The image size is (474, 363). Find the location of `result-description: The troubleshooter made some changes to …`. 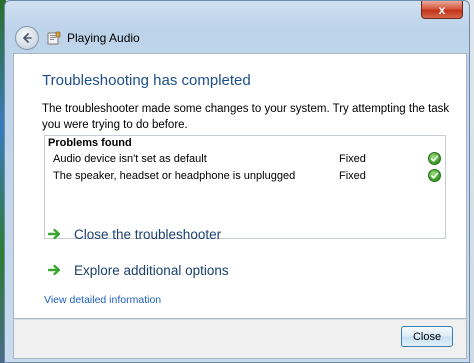

result-description: The troubleshooter made some changes to … is located at coordinates (246, 117).